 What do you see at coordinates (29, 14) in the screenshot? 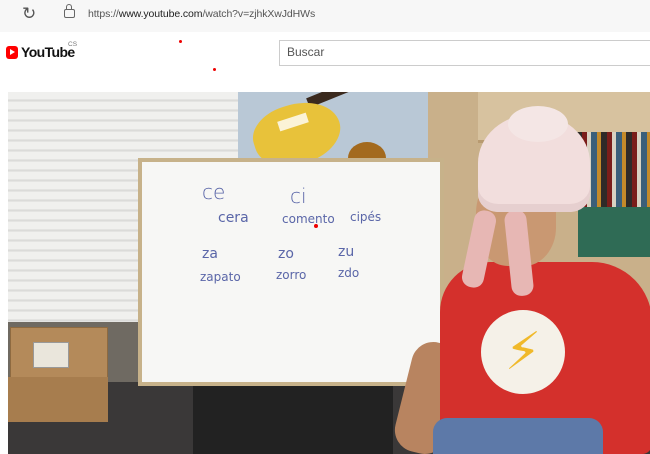
I see `reload-icon: ↻` at bounding box center [29, 14].